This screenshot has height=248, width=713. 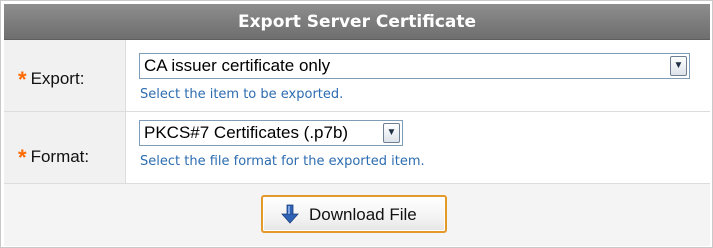 I want to click on export-label-cell: * Export:, so click(x=65, y=75).